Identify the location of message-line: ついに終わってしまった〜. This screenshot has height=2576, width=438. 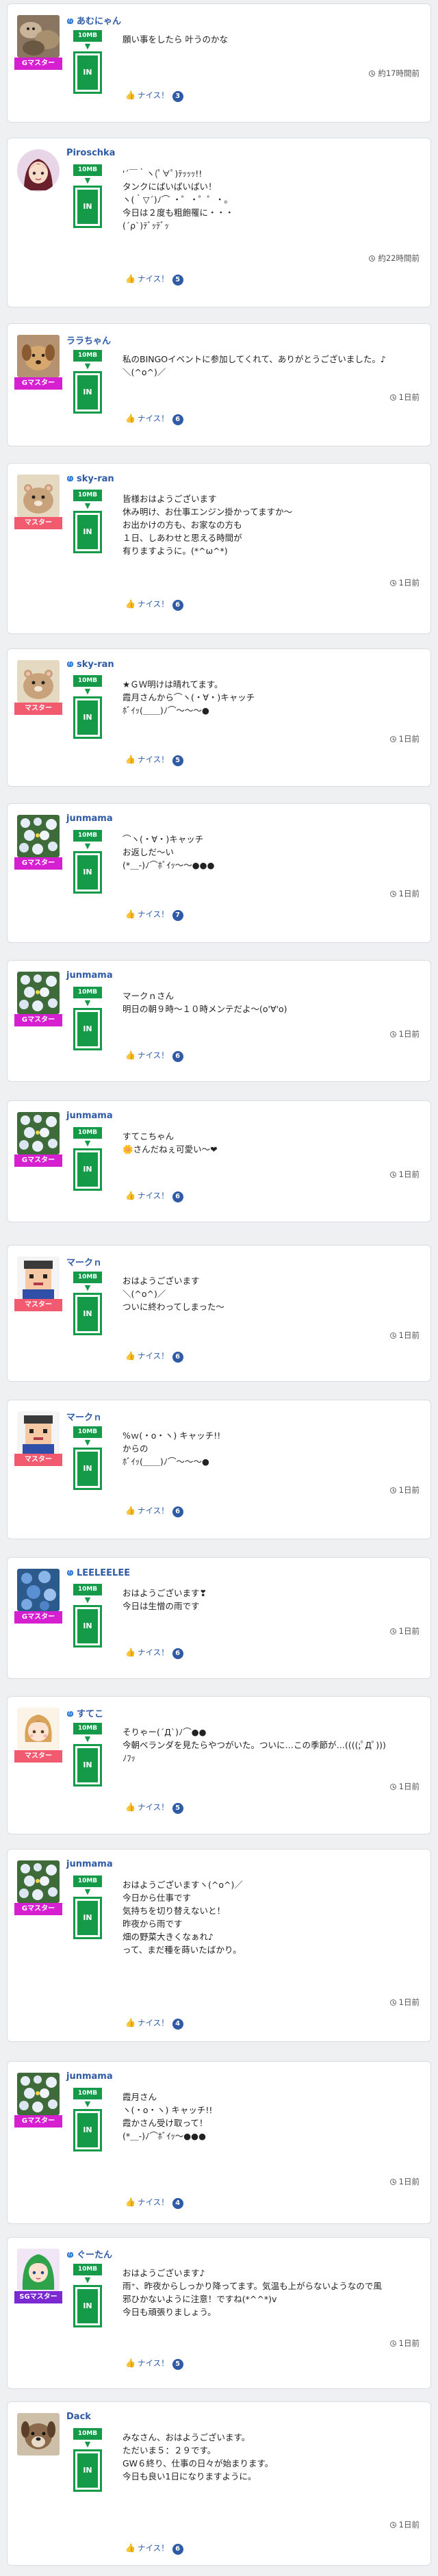
(173, 1307).